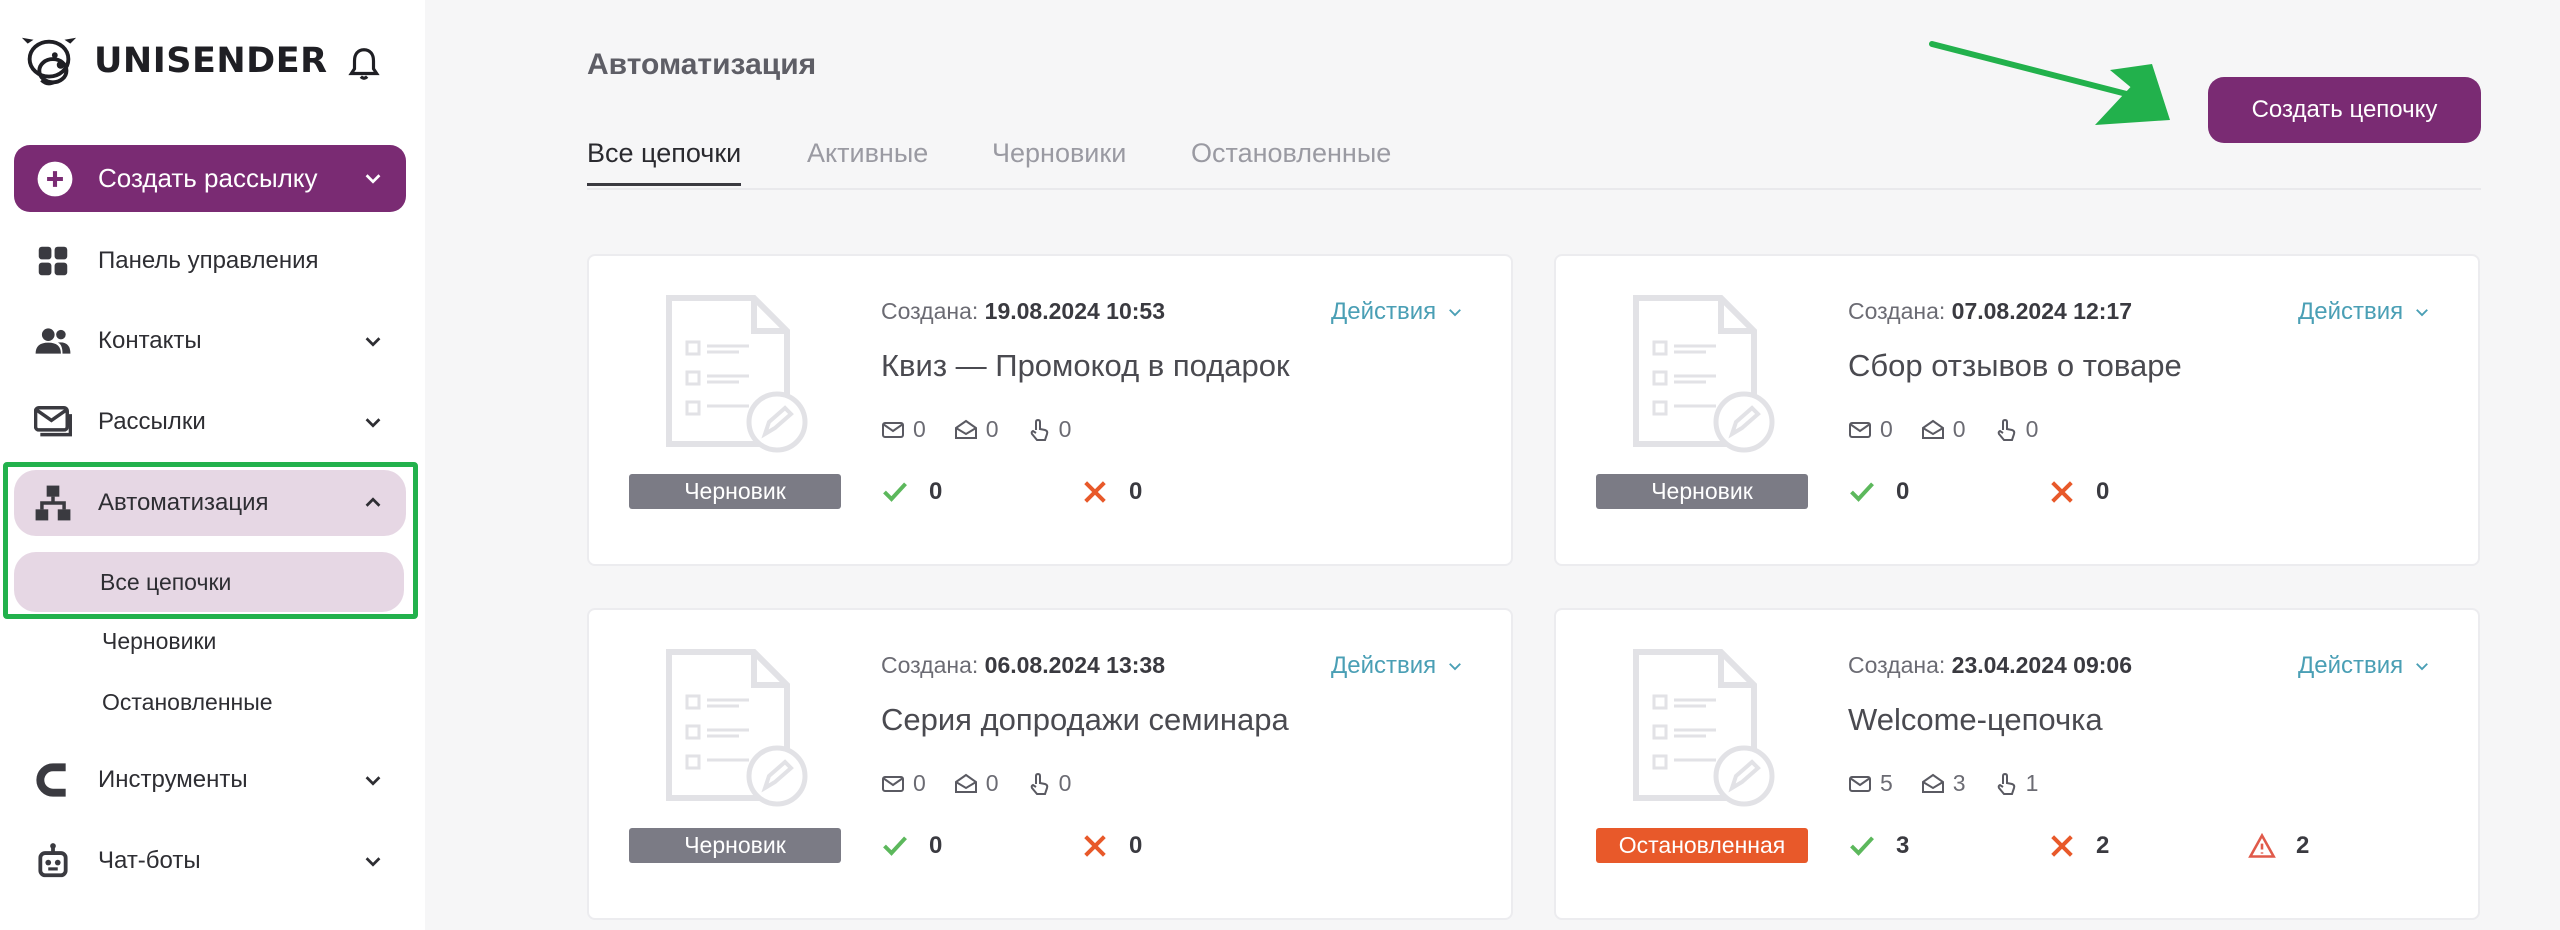 Image resolution: width=2560 pixels, height=930 pixels. I want to click on tab-stopped: Остановленные, so click(1291, 160).